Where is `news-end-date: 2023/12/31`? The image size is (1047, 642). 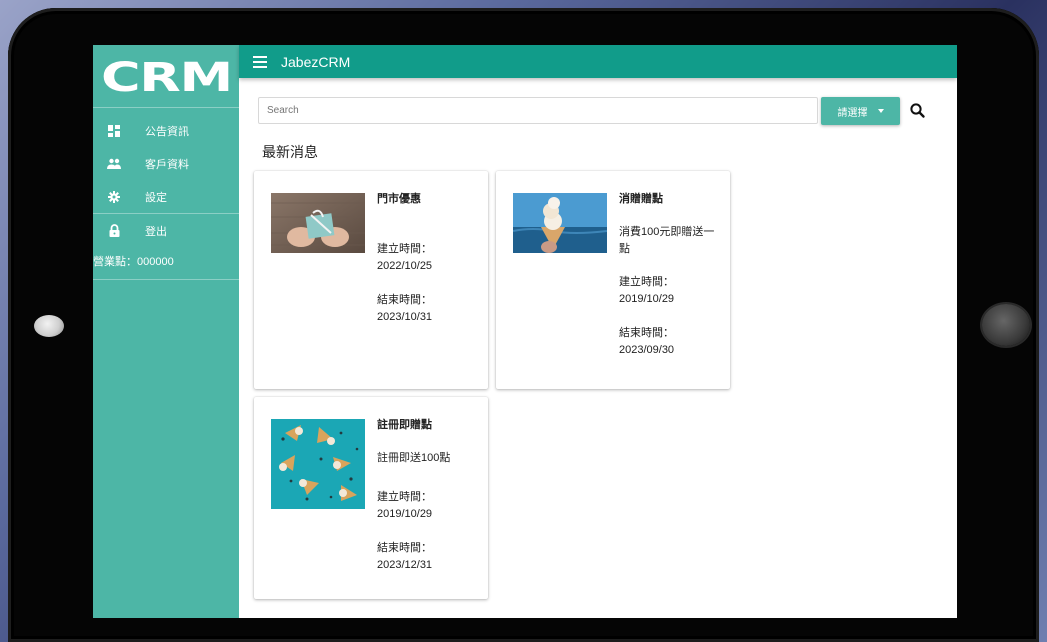 news-end-date: 2023/12/31 is located at coordinates (405, 565).